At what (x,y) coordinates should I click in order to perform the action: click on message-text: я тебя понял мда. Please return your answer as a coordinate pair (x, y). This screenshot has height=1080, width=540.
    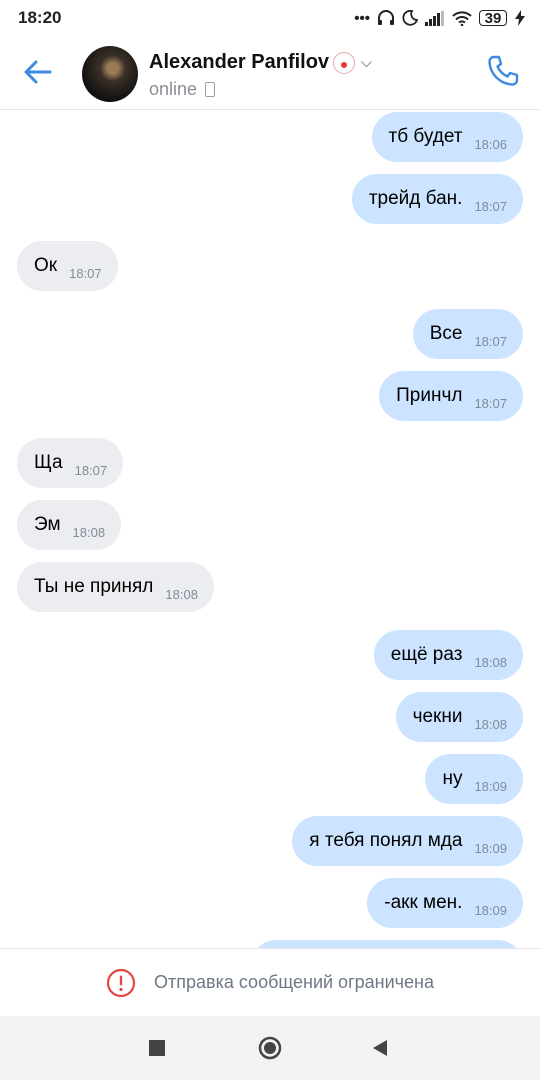
    Looking at the image, I should click on (386, 840).